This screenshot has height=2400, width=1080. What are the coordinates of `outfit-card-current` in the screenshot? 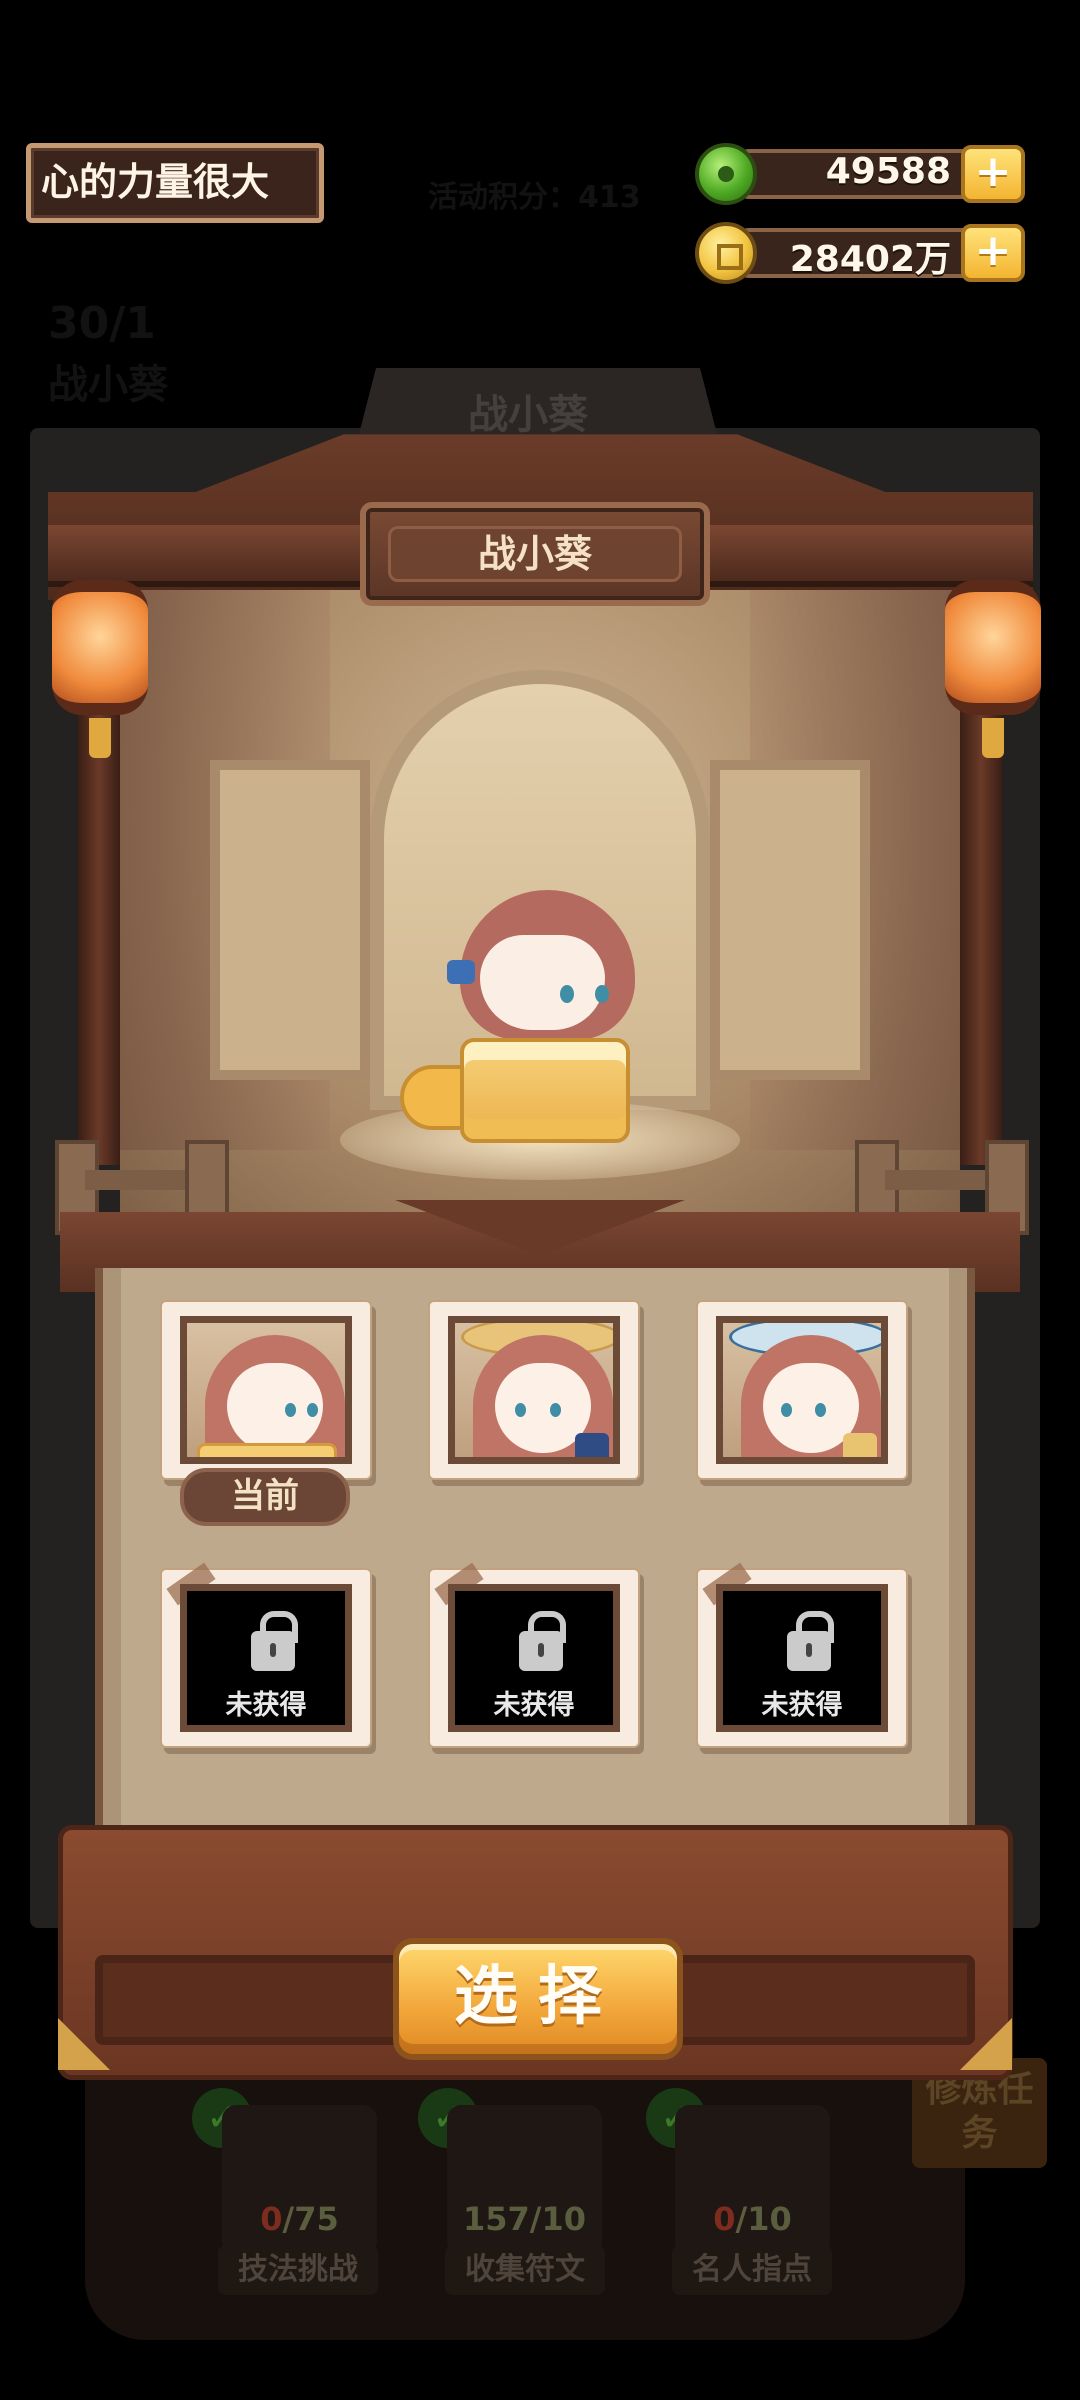 It's located at (266, 1390).